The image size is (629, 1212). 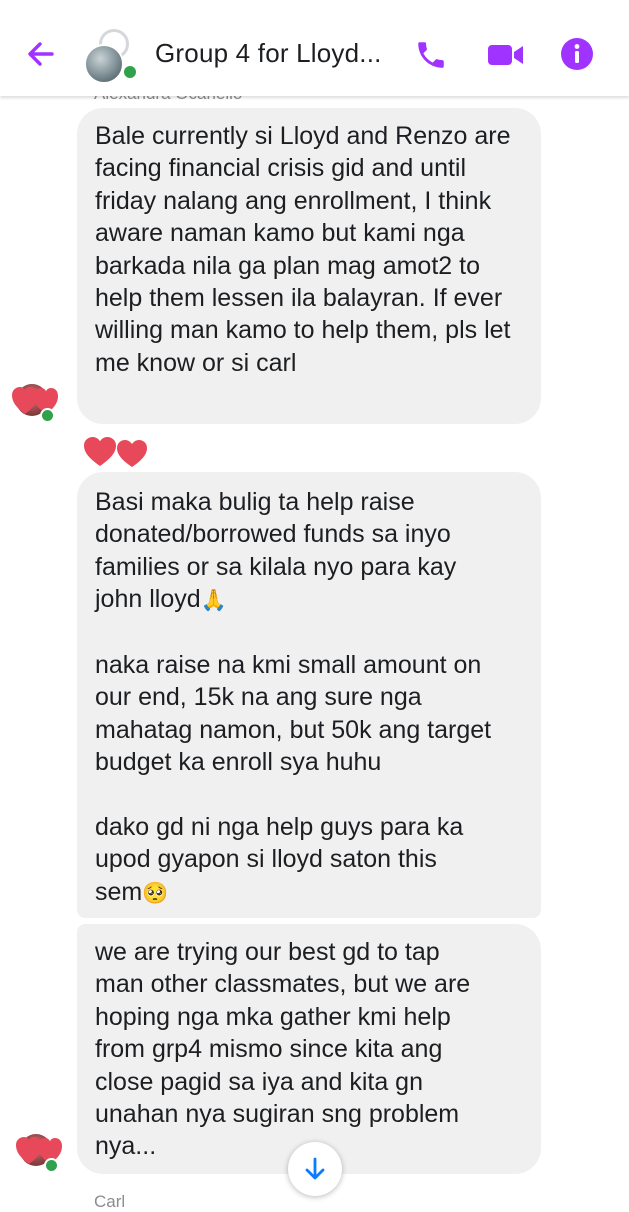 What do you see at coordinates (155, 892) in the screenshot?
I see `pleading-face-emoji: 🥺` at bounding box center [155, 892].